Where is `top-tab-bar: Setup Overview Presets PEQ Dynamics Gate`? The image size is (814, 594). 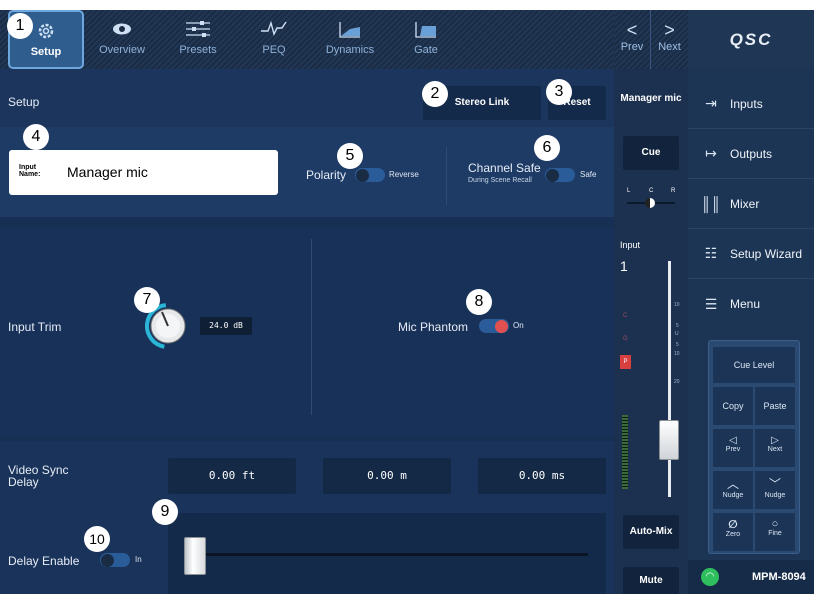 top-tab-bar: Setup Overview Presets PEQ Dynamics Gate is located at coordinates (307, 39).